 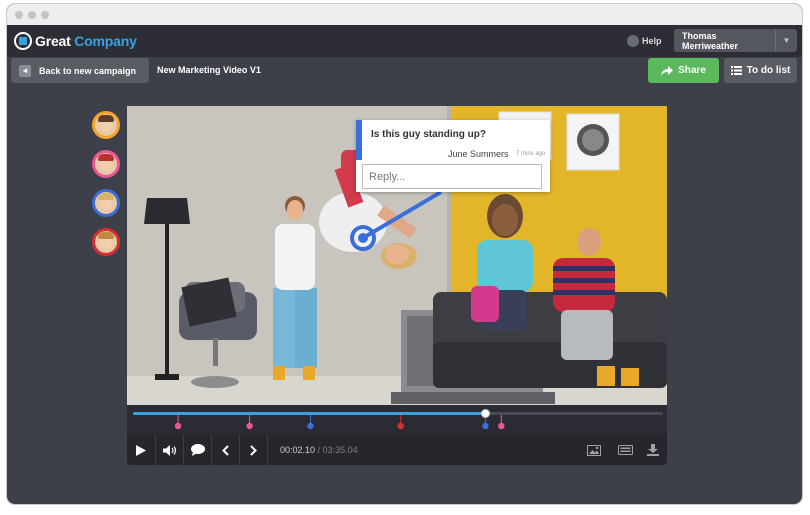 What do you see at coordinates (45, 15) in the screenshot?
I see `window-maximize-dot` at bounding box center [45, 15].